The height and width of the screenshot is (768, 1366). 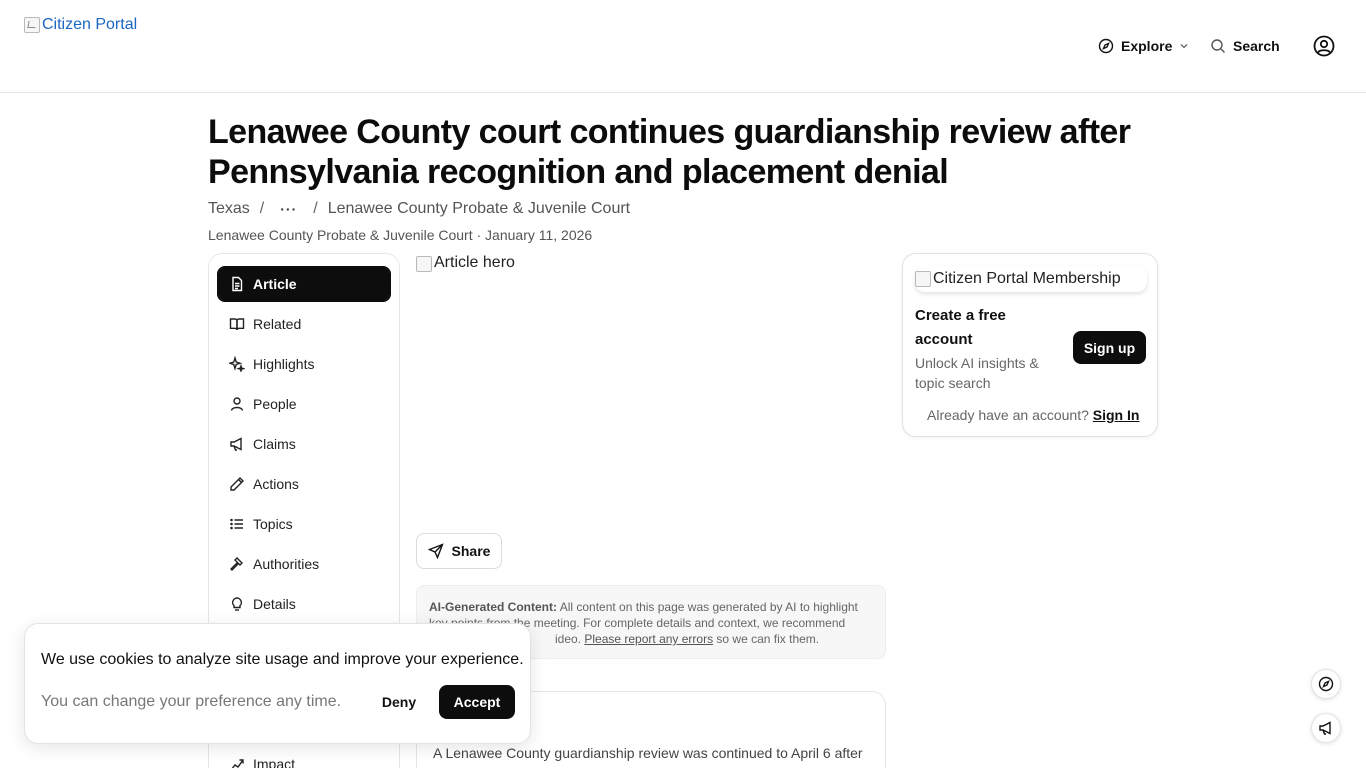 What do you see at coordinates (304, 484) in the screenshot?
I see `sidebar-item-actions: Actions` at bounding box center [304, 484].